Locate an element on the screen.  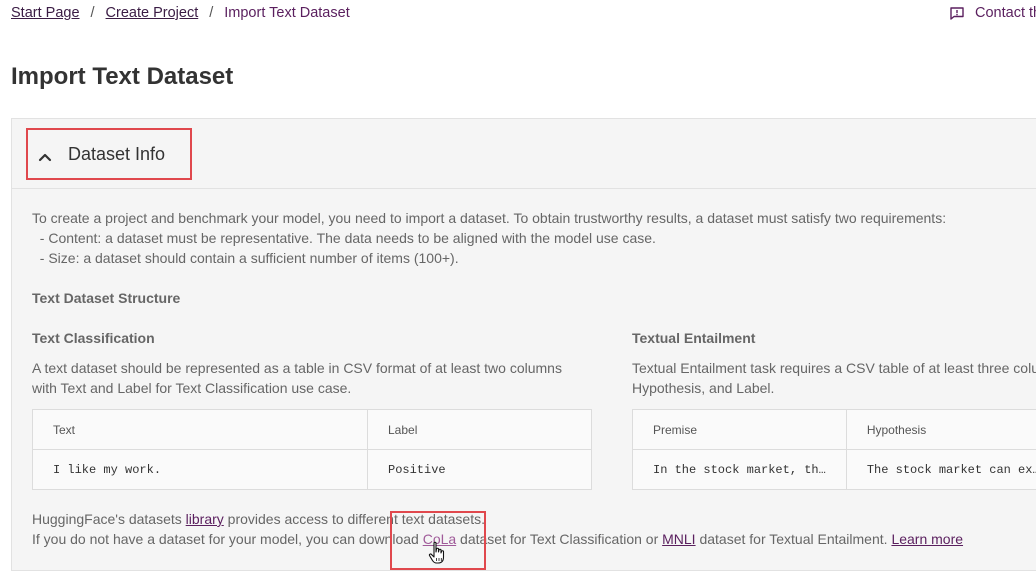
learn-more-link: Learn more is located at coordinates (927, 539).